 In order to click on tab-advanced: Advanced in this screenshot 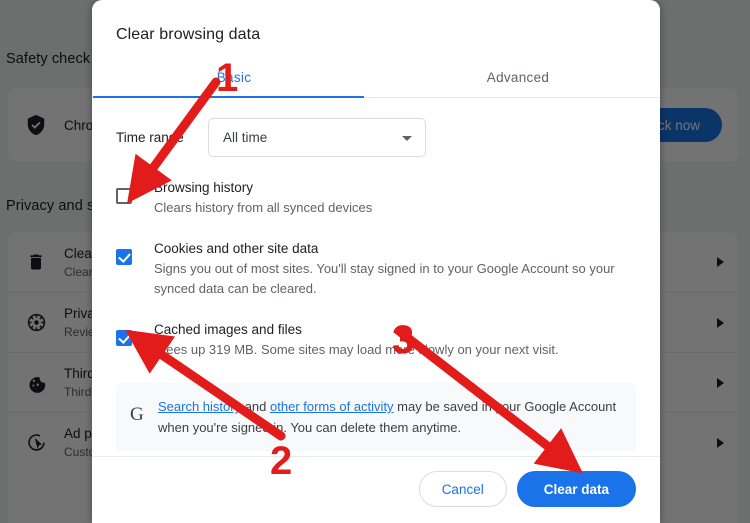, I will do `click(518, 78)`.